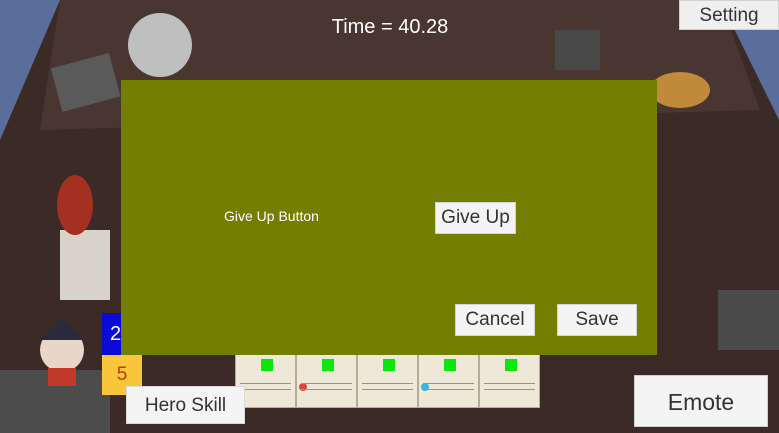  What do you see at coordinates (390, 27) in the screenshot?
I see `turn-timer: Time = 40.28` at bounding box center [390, 27].